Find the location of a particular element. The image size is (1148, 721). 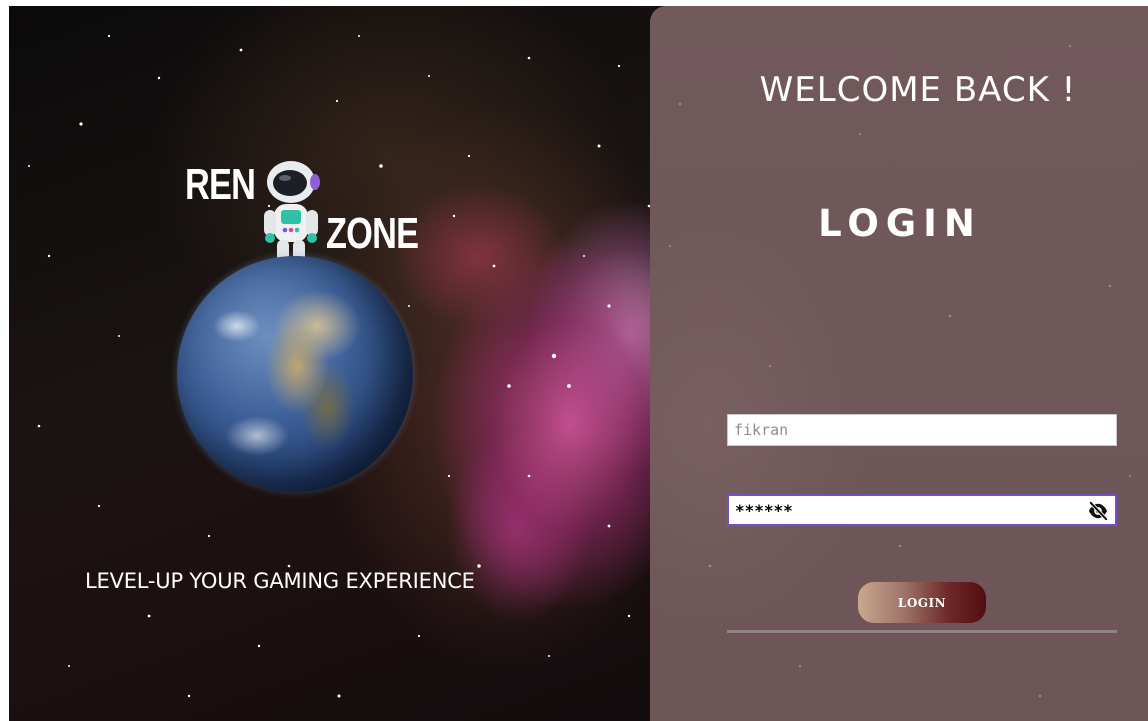

earth-globe is located at coordinates (295, 374).